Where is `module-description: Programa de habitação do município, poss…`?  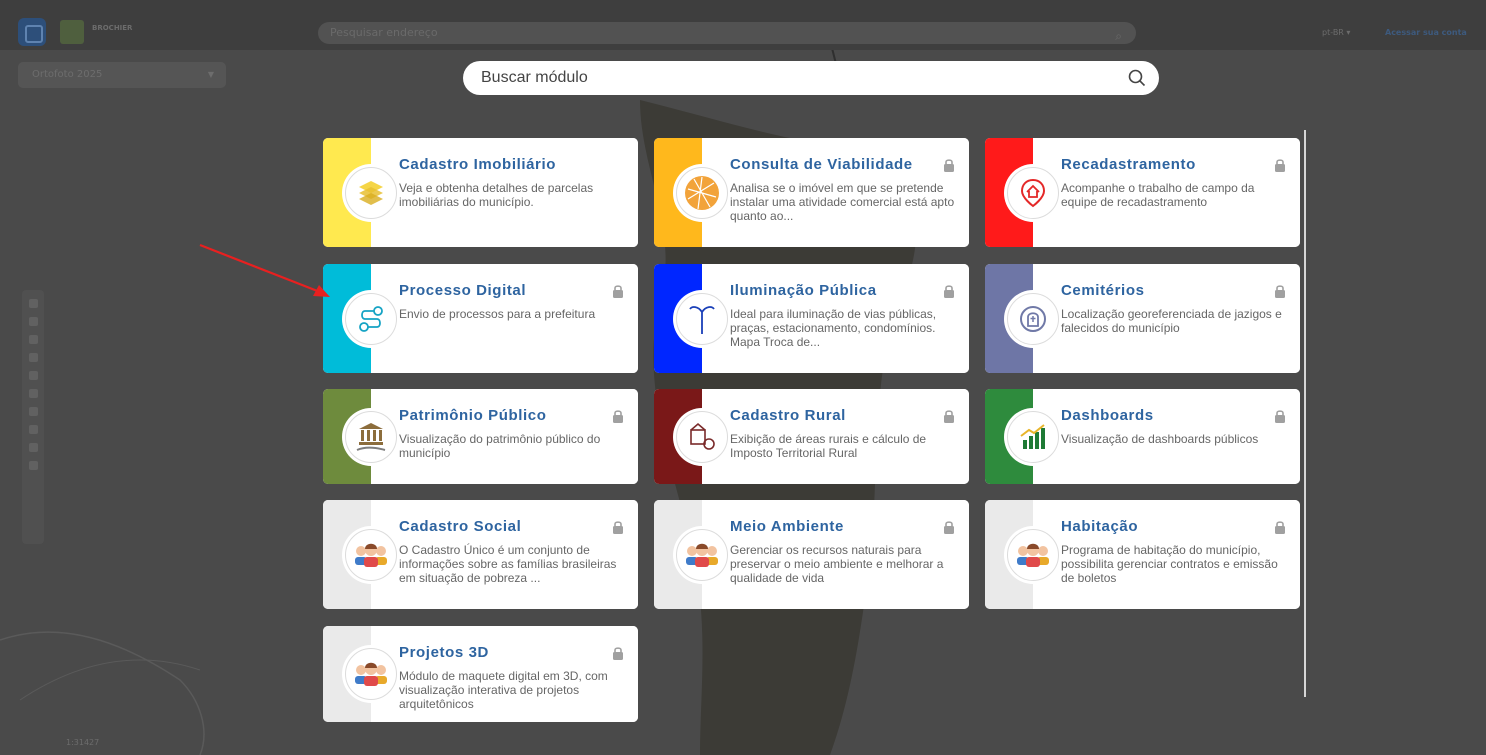 module-description: Programa de habitação do município, poss… is located at coordinates (1169, 564).